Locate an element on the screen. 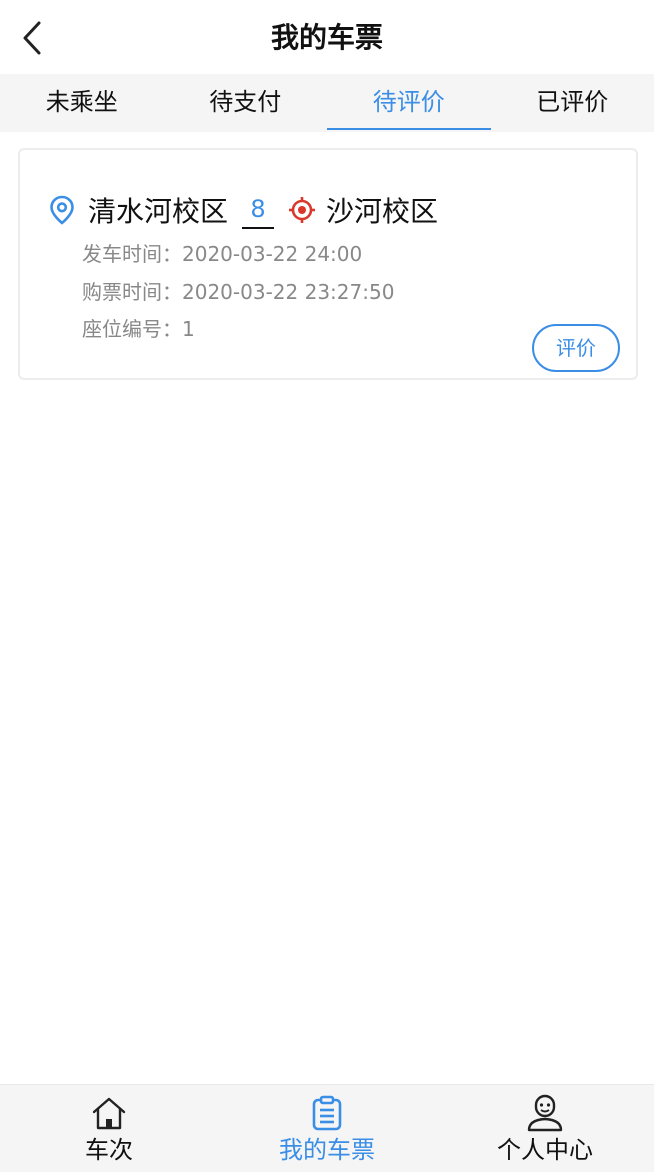  purchase-row: 购票时间：2020-03-22 23:27:50 is located at coordinates (238, 292).